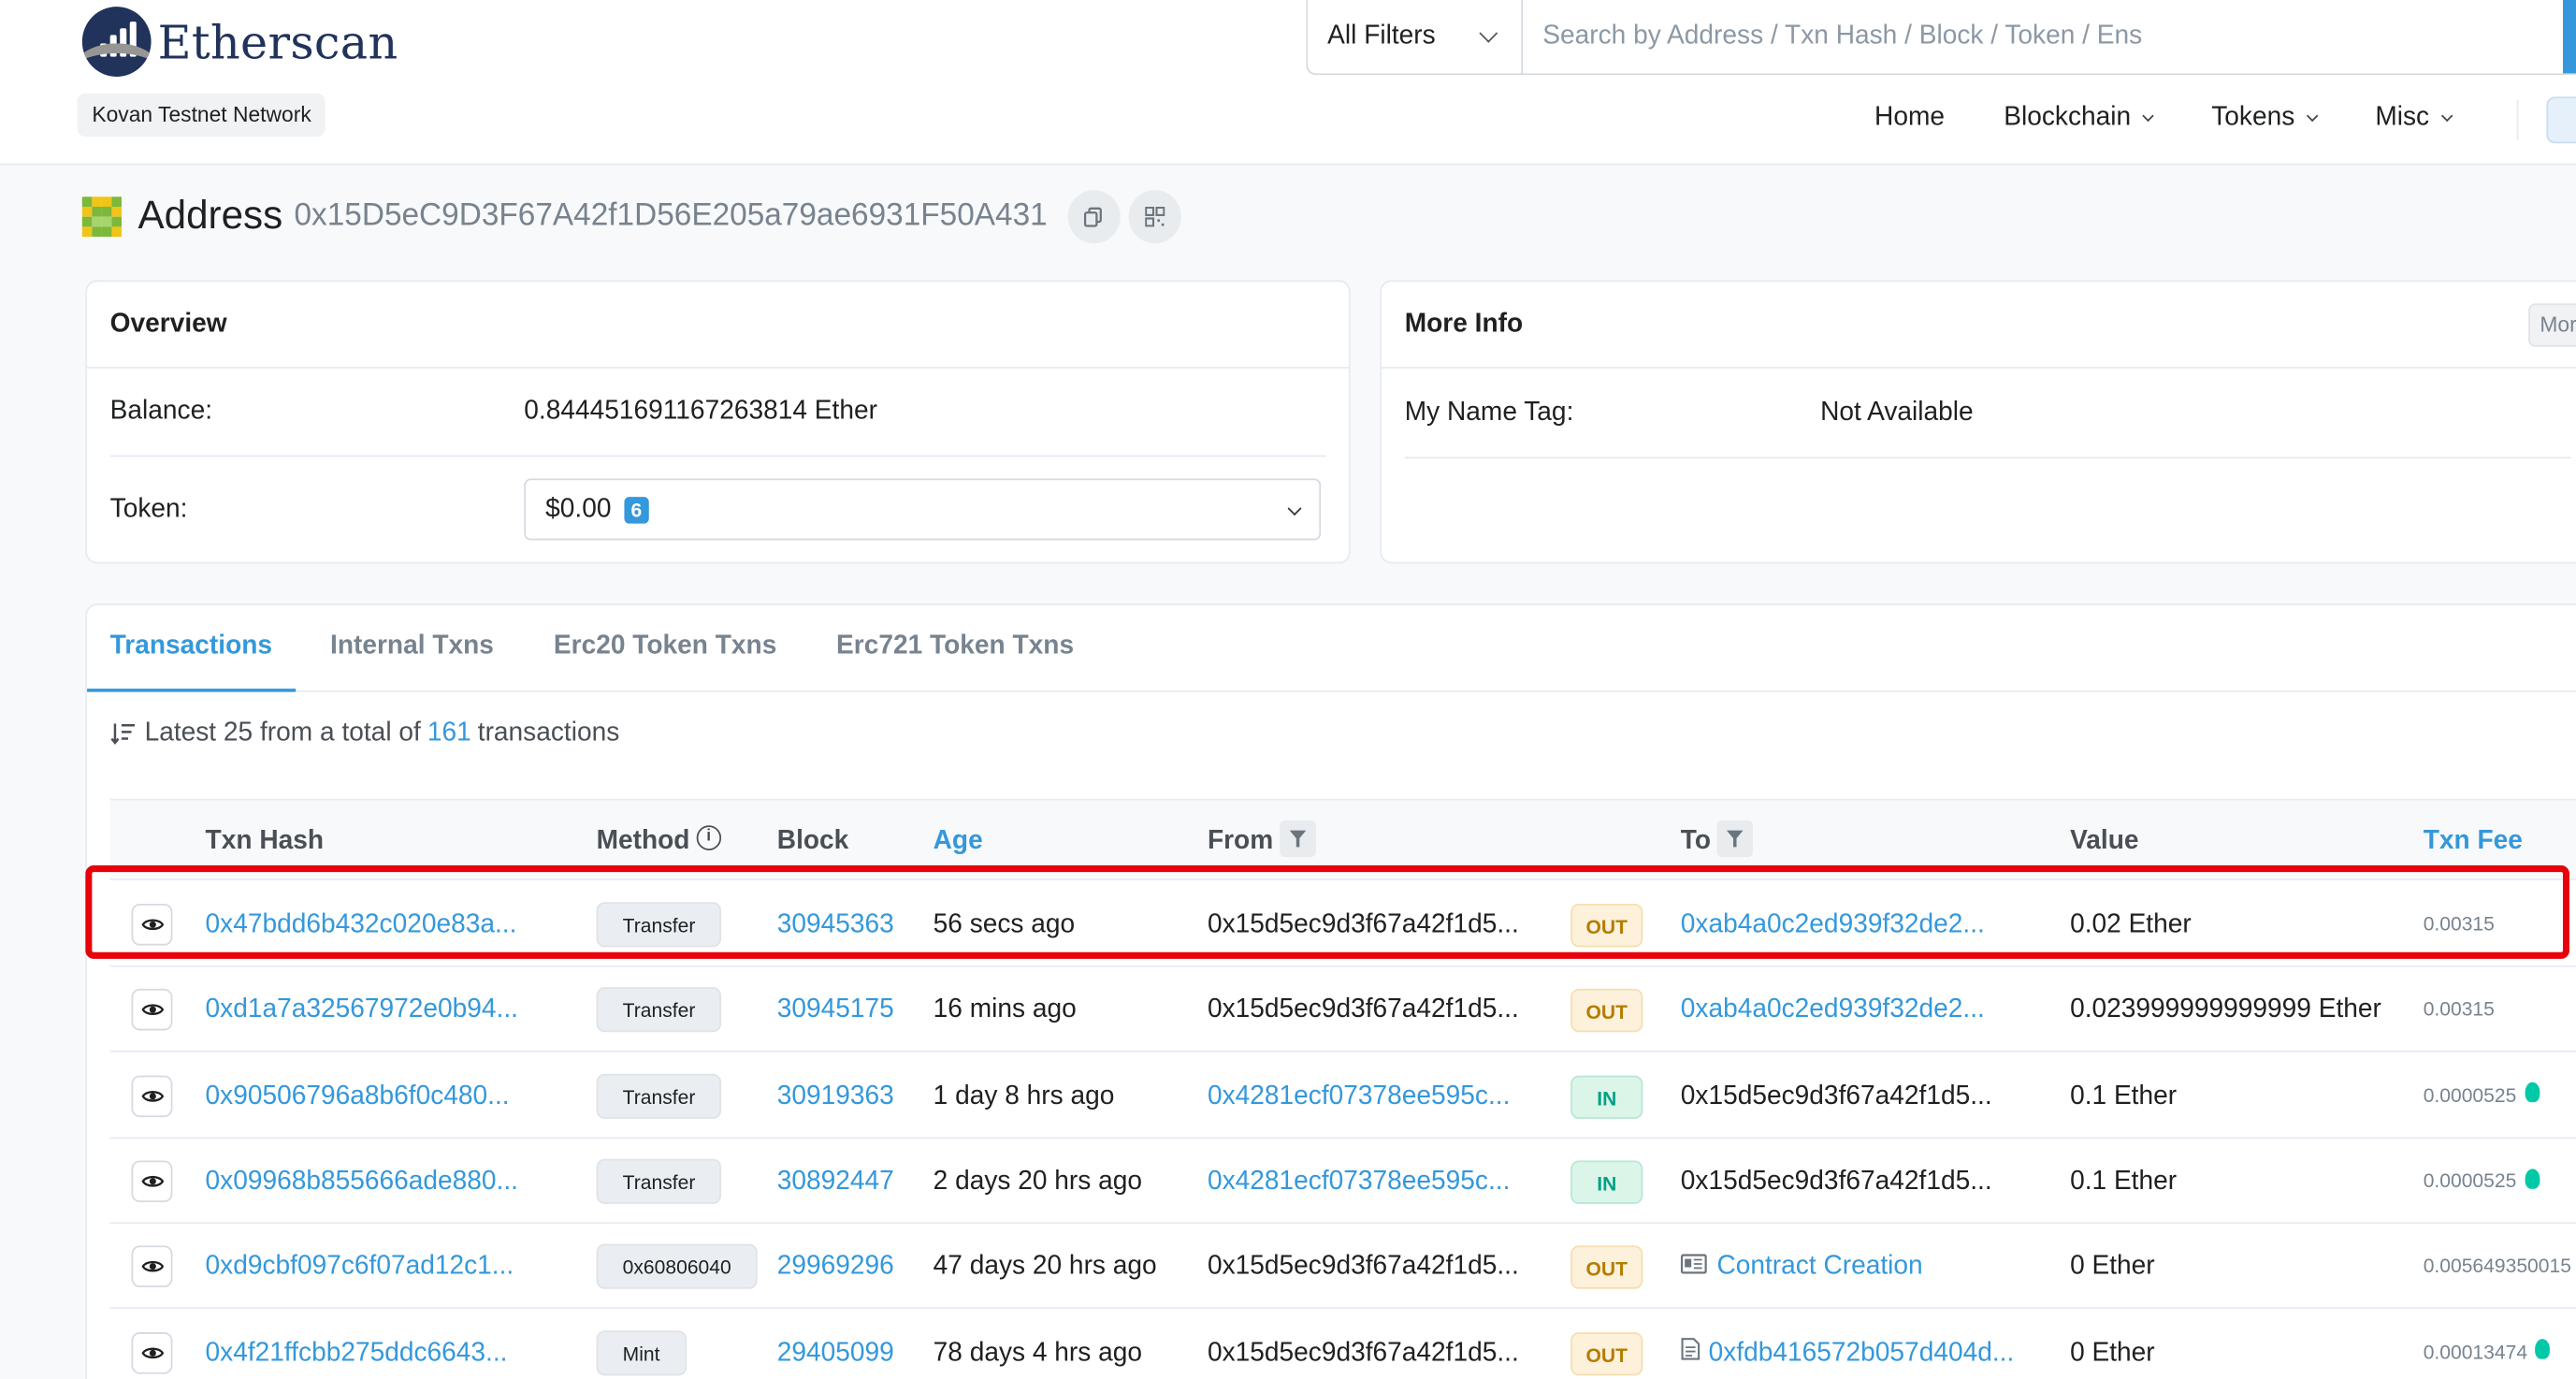 The image size is (2576, 1379). Describe the element at coordinates (958, 841) in the screenshot. I see `header-age-toggle: Age` at that location.